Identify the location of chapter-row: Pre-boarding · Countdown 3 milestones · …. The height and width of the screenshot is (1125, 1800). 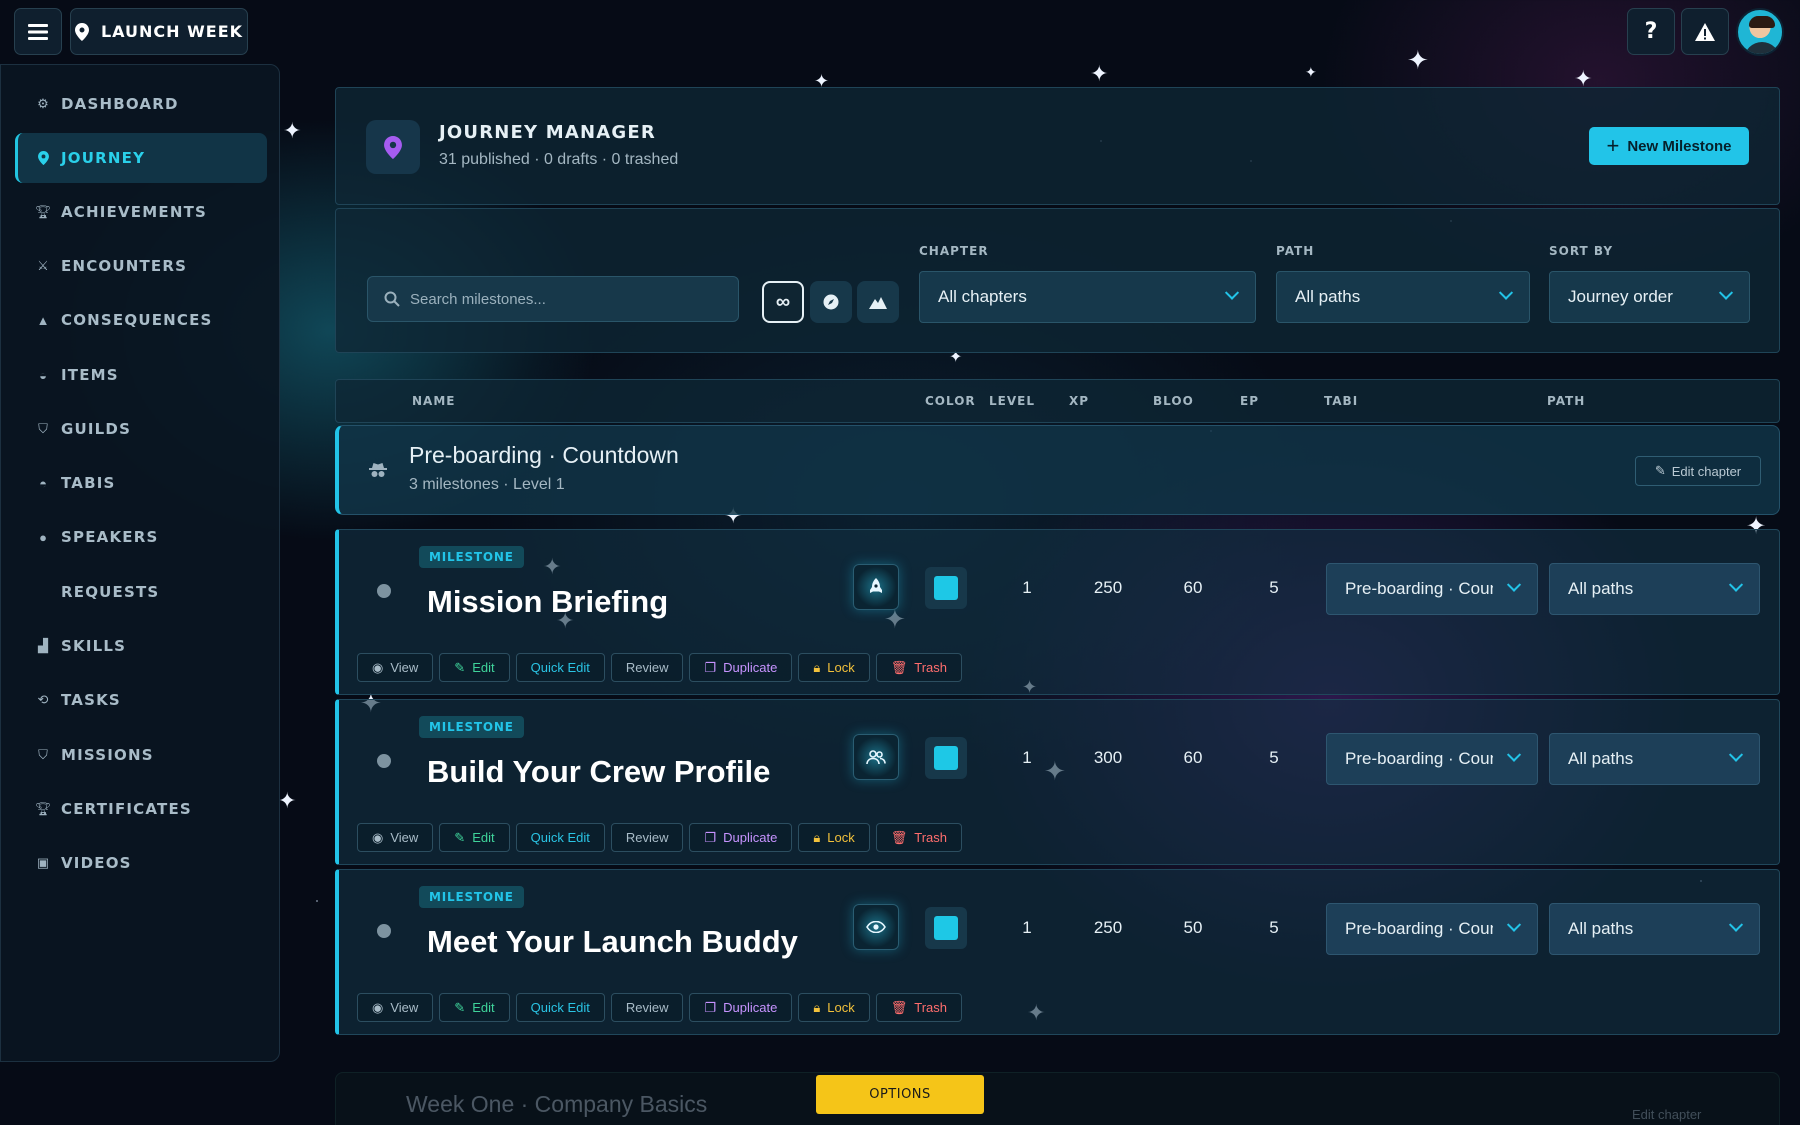
(1057, 470).